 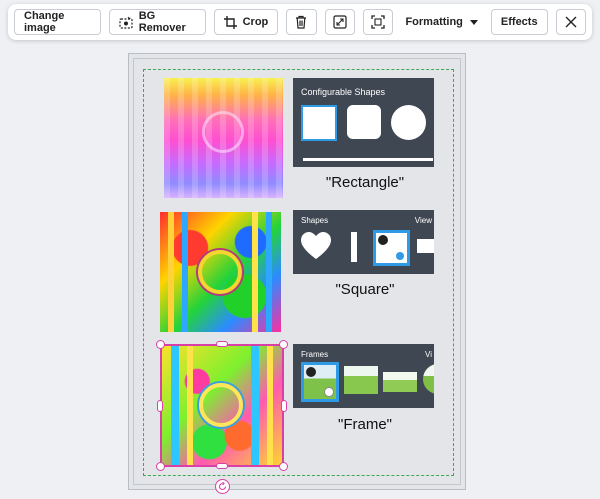 I want to click on selection-box, so click(x=222, y=405).